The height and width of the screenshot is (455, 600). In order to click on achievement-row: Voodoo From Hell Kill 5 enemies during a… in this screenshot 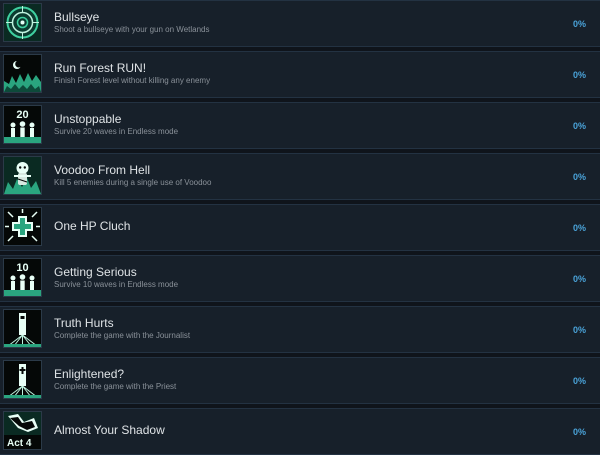, I will do `click(300, 176)`.